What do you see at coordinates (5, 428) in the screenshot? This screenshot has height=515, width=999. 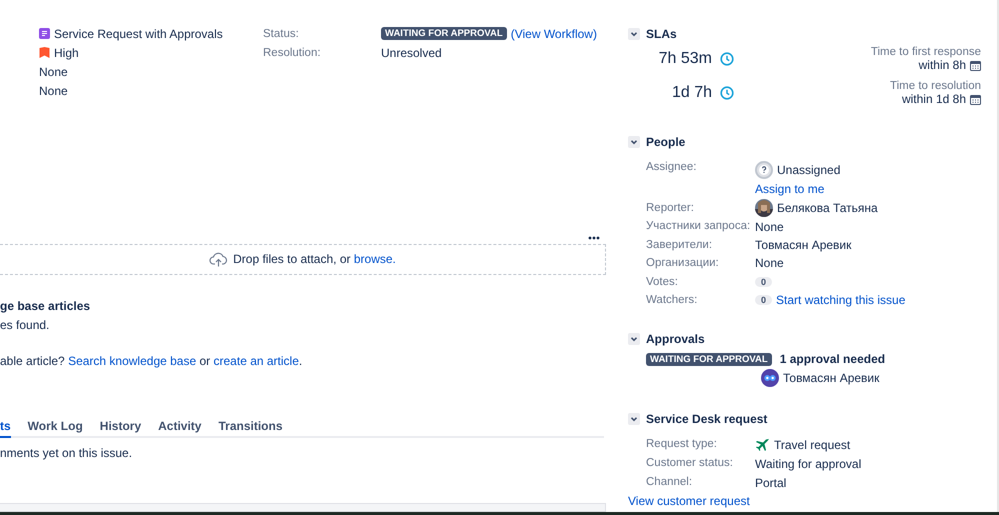 I see `tab: ts` at bounding box center [5, 428].